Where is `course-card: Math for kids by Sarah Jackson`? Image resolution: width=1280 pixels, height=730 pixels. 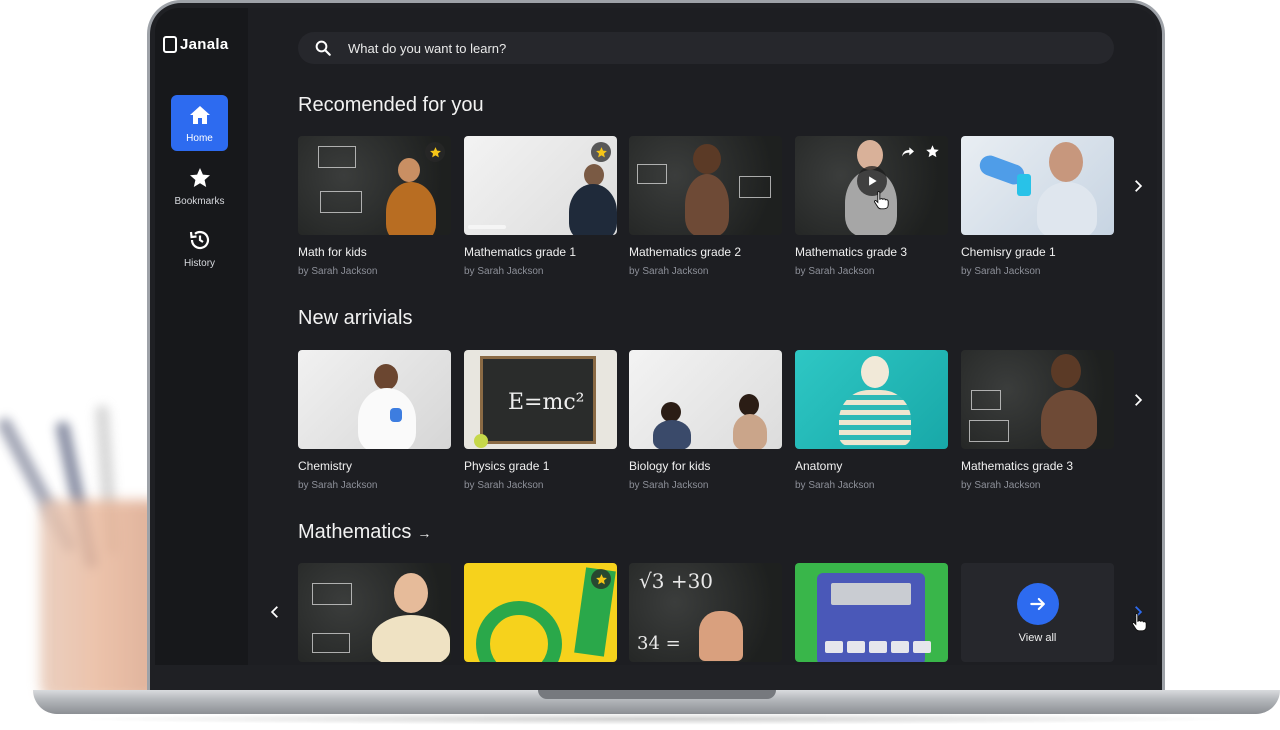 course-card: Math for kids by Sarah Jackson is located at coordinates (374, 206).